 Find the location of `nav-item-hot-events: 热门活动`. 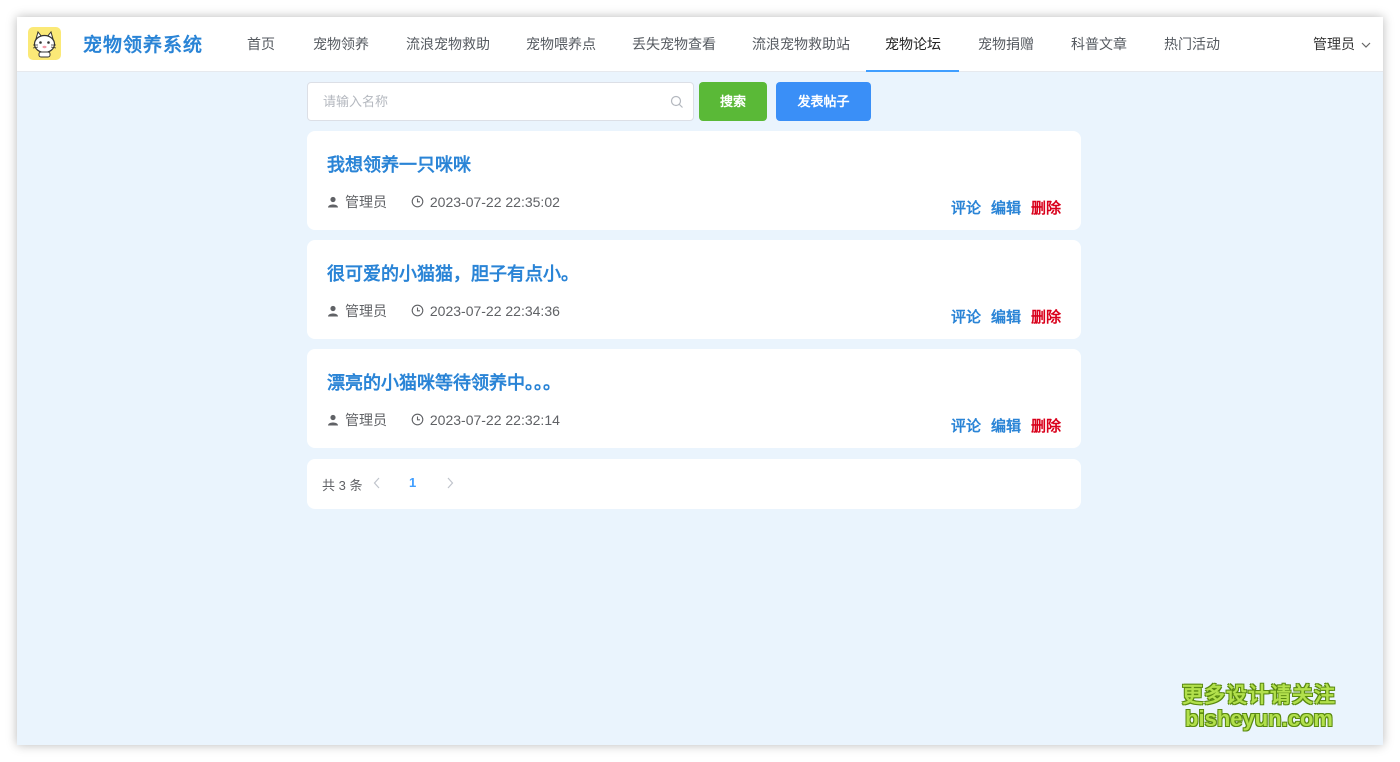

nav-item-hot-events: 热门活动 is located at coordinates (1192, 44).